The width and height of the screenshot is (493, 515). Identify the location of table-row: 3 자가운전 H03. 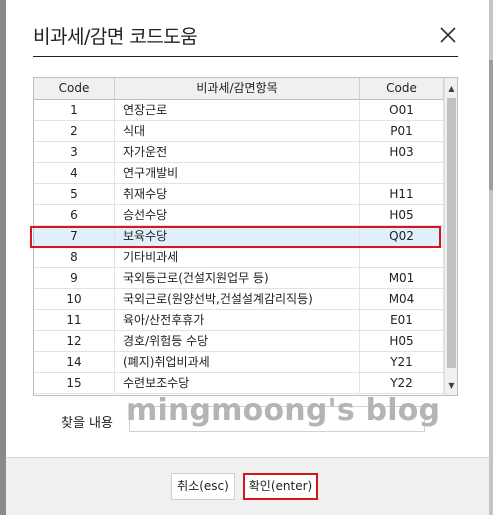
(239, 152).